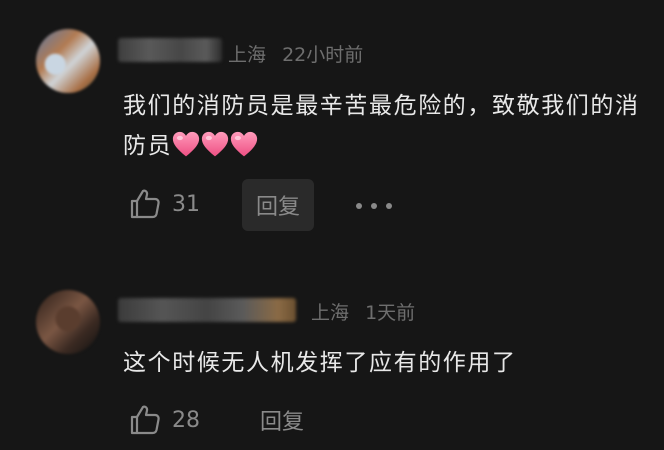 This screenshot has width=664, height=450. I want to click on like-button: 28, so click(164, 420).